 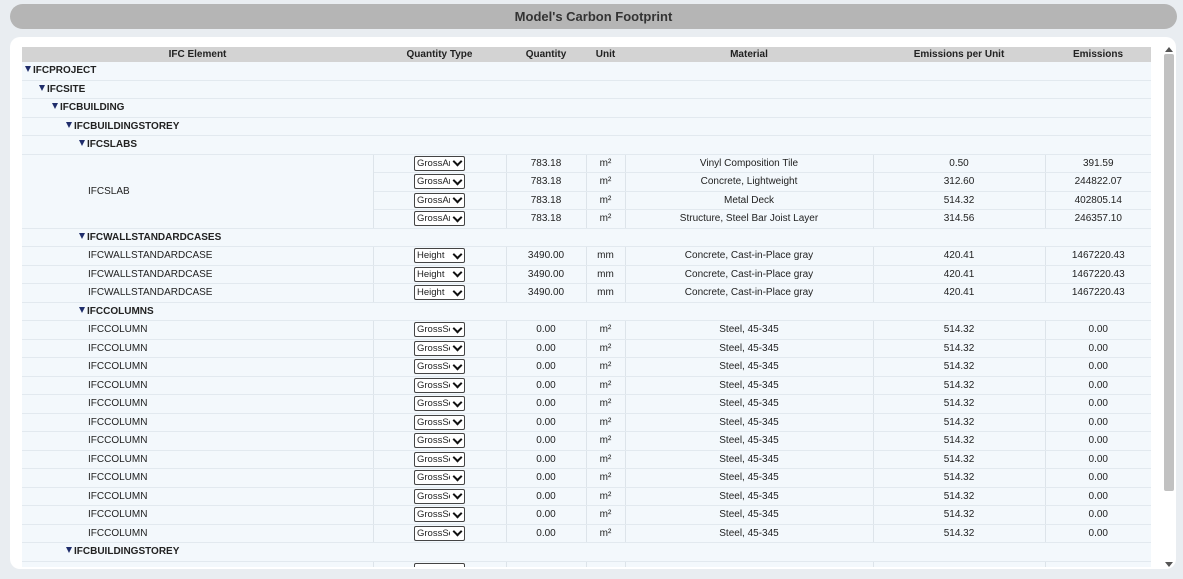 I want to click on material-cell: Metal Deck, so click(x=749, y=200).